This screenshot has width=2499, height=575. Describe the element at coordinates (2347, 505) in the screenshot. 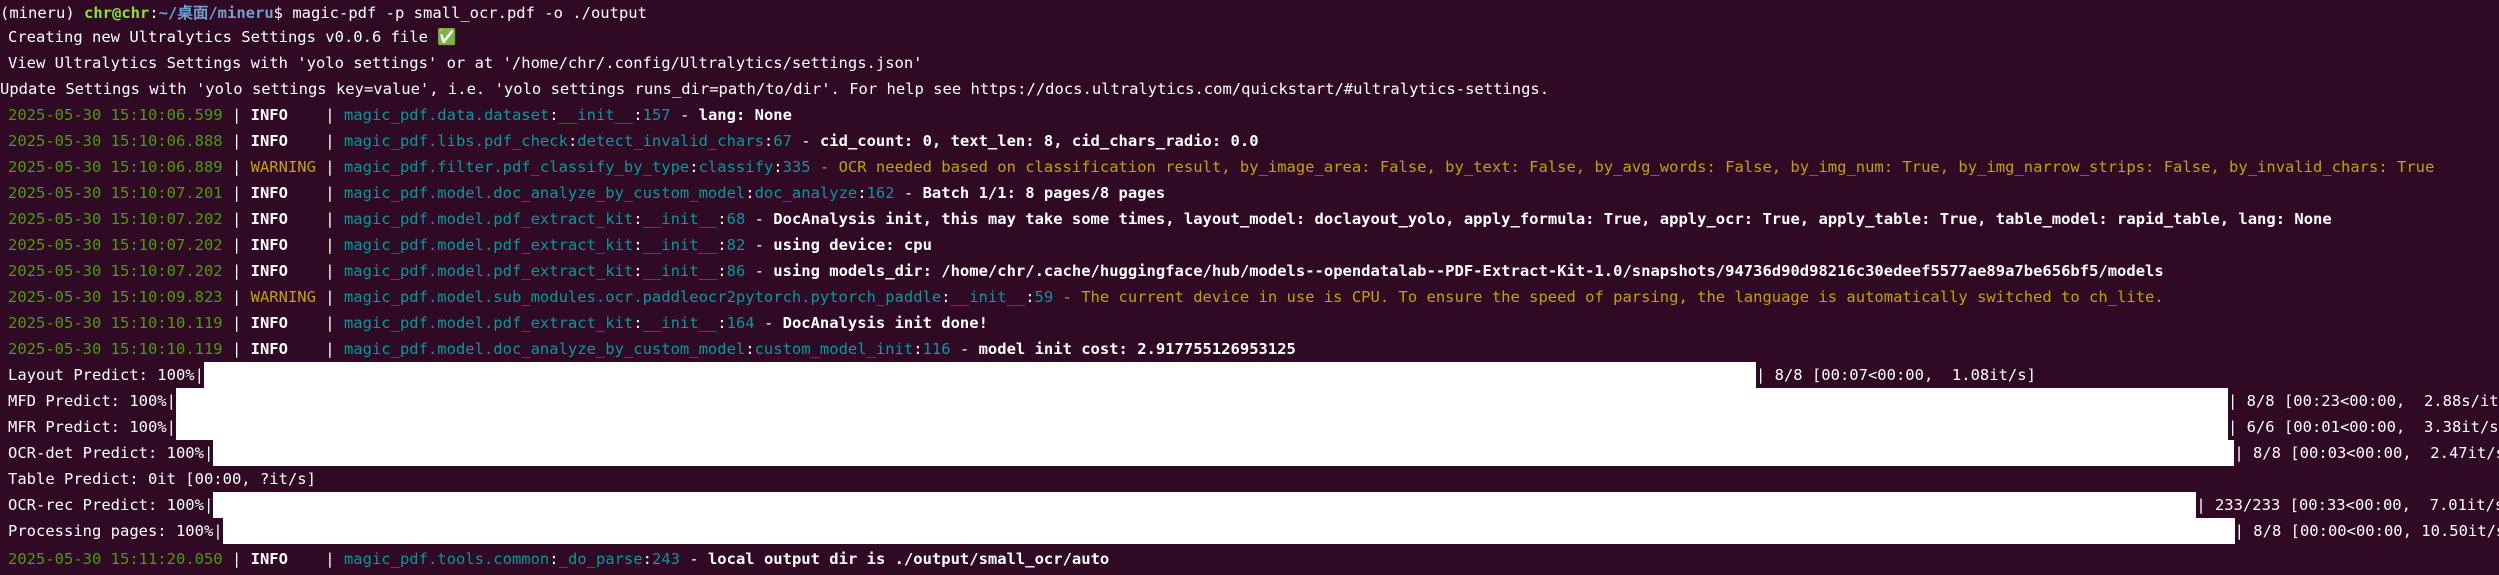

I see `progress-stats: | 233/233 [00:33<00:00, 7.01it/s]` at that location.